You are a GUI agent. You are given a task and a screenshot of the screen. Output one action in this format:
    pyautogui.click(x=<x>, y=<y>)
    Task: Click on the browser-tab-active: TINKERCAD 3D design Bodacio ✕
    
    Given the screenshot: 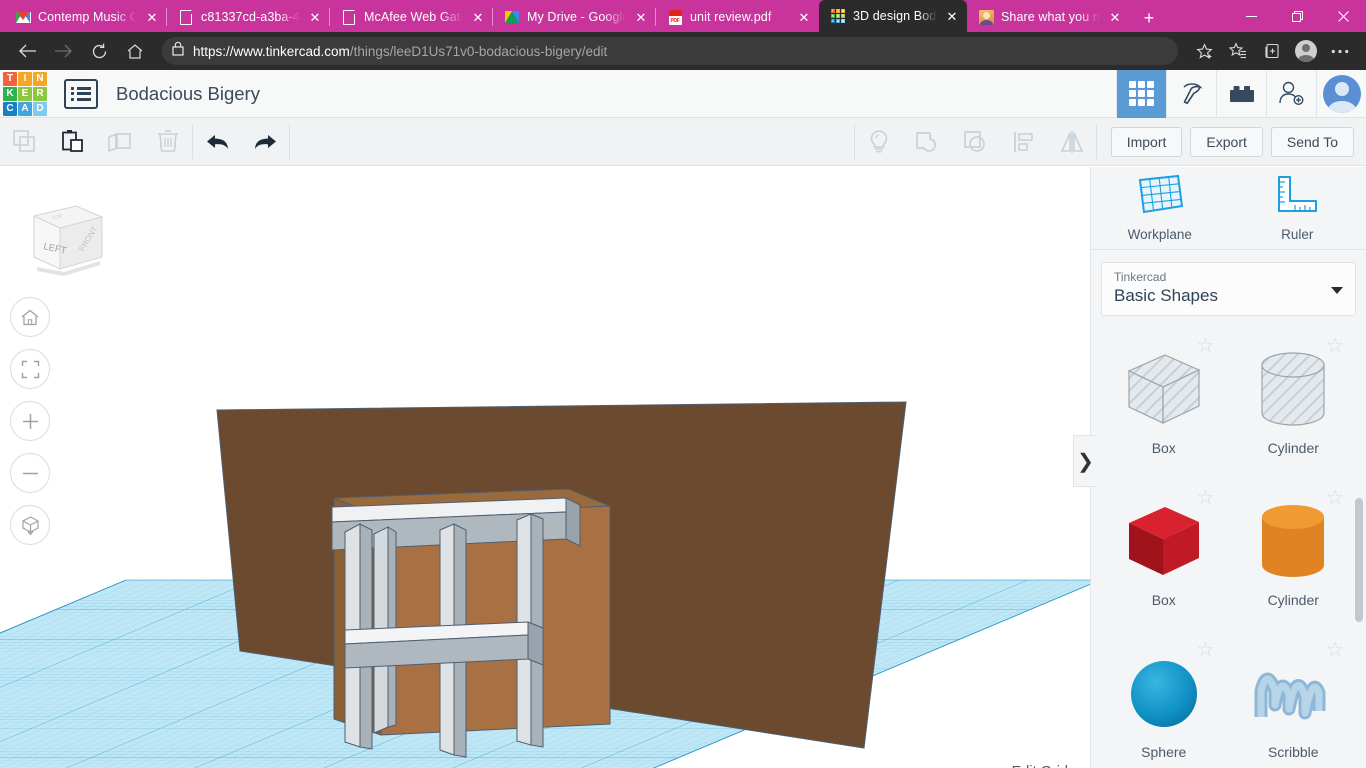 What is the action you would take?
    pyautogui.click(x=893, y=16)
    